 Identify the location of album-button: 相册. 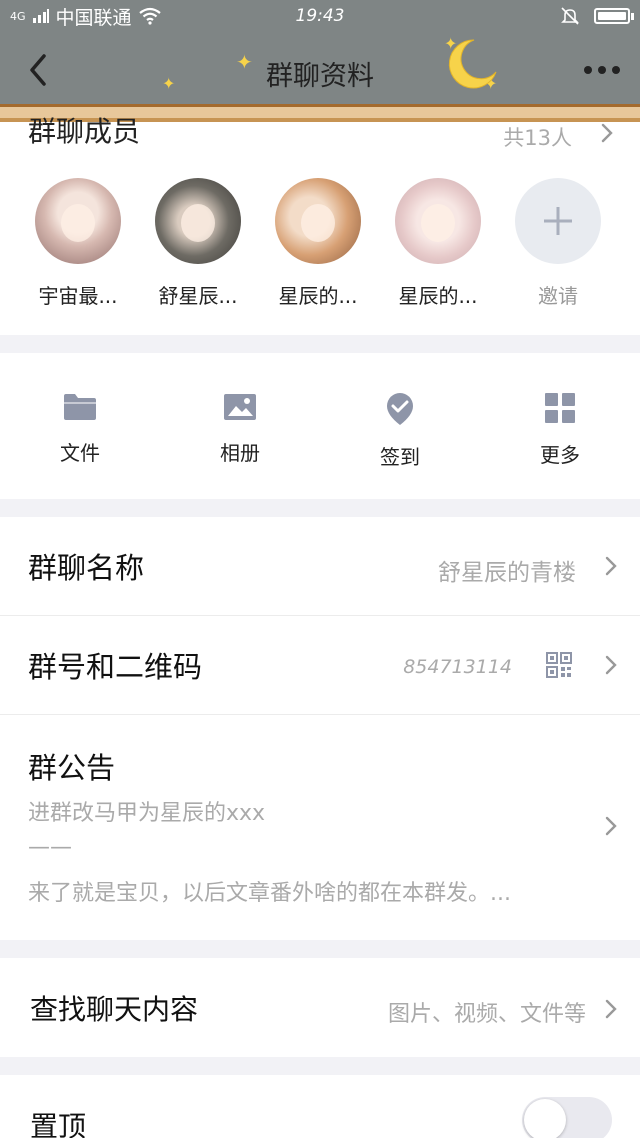
(240, 428).